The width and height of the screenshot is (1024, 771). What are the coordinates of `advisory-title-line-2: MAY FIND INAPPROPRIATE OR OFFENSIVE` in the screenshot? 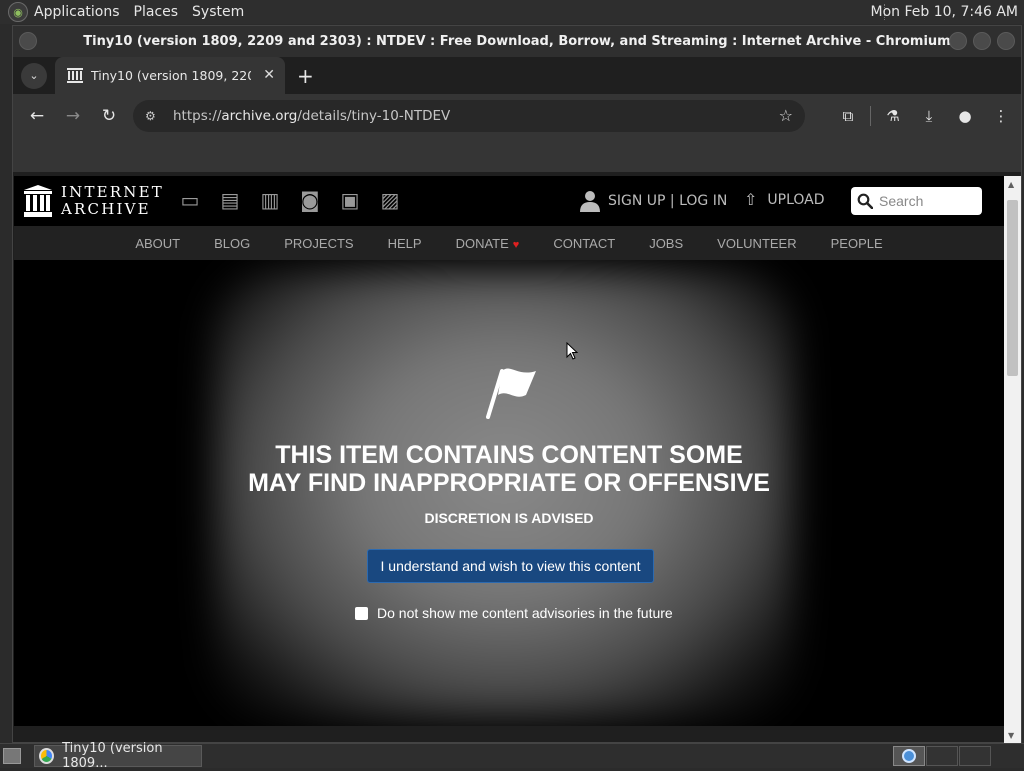 It's located at (509, 483).